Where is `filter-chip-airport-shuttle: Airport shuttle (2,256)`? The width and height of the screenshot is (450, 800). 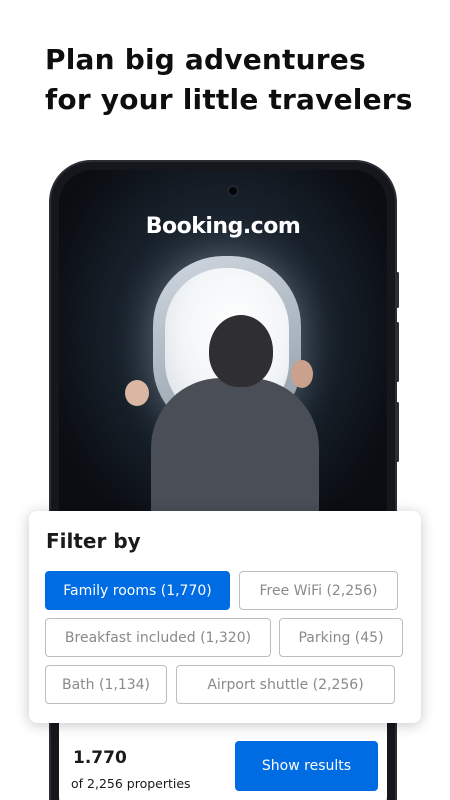
filter-chip-airport-shuttle: Airport shuttle (2,256) is located at coordinates (285, 684).